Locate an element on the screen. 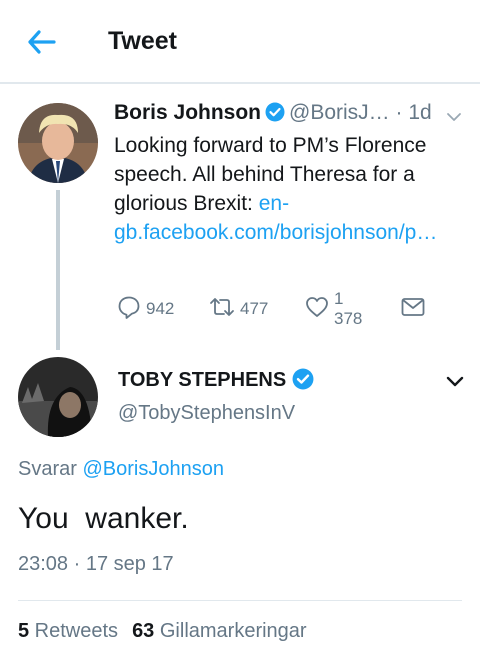 The height and width of the screenshot is (666, 480). reply-author-handle: @TobyStephensInV is located at coordinates (206, 413).